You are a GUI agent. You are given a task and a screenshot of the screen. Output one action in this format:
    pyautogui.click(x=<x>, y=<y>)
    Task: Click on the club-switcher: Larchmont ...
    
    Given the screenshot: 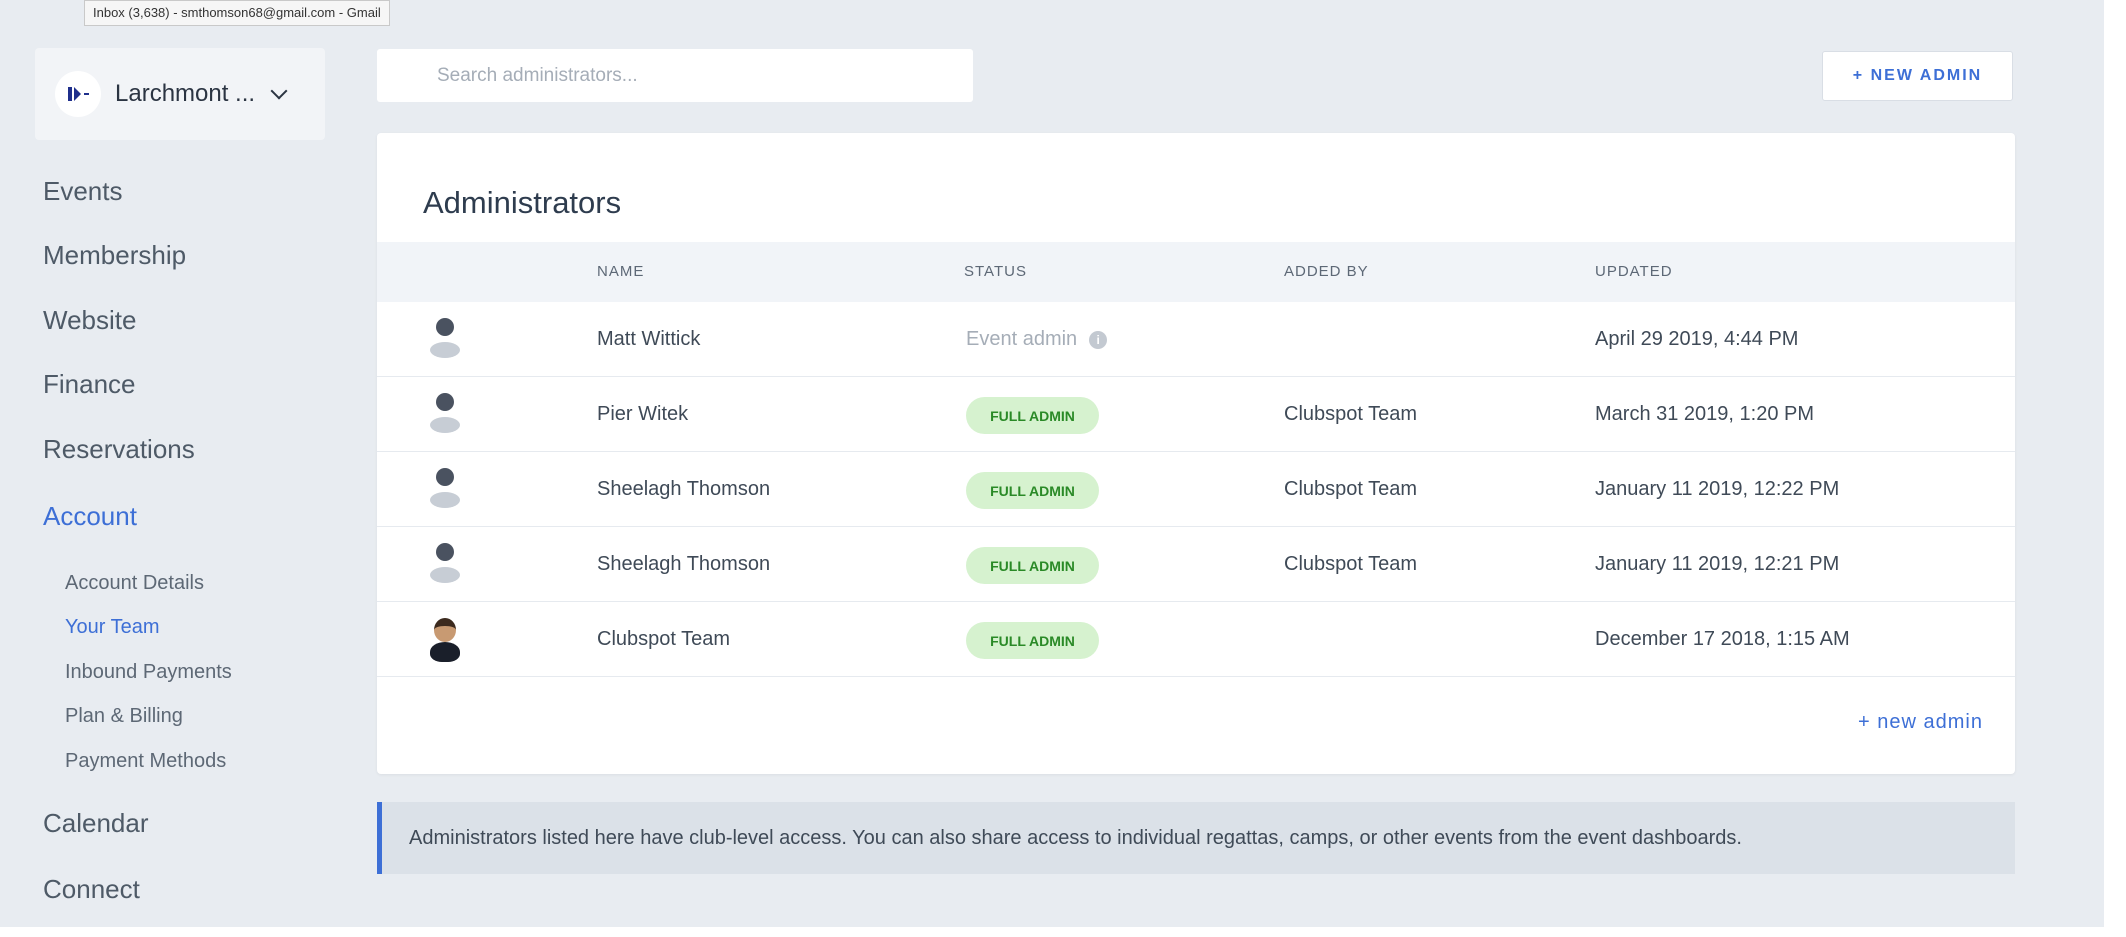 What is the action you would take?
    pyautogui.click(x=180, y=94)
    